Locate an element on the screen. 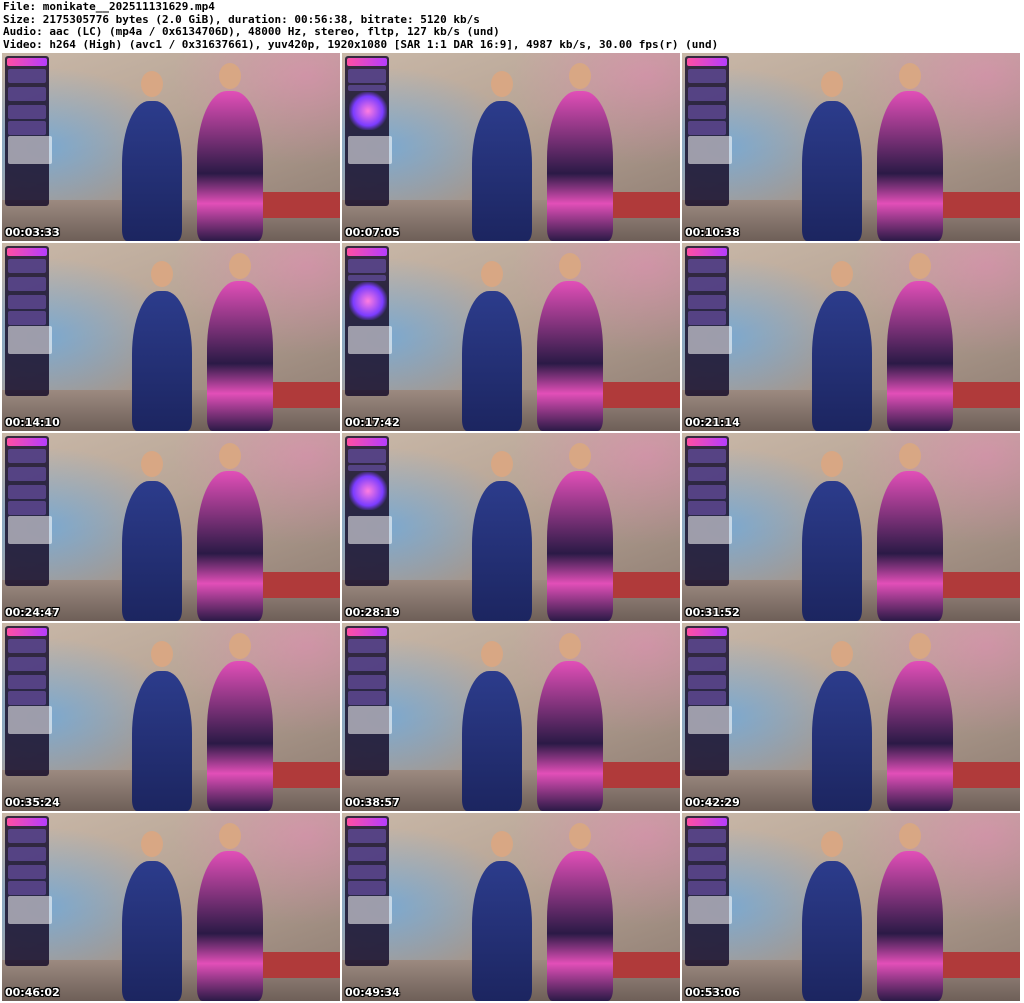 The height and width of the screenshot is (1003, 1024). video-thumbnail: 00:31:52 is located at coordinates (851, 527).